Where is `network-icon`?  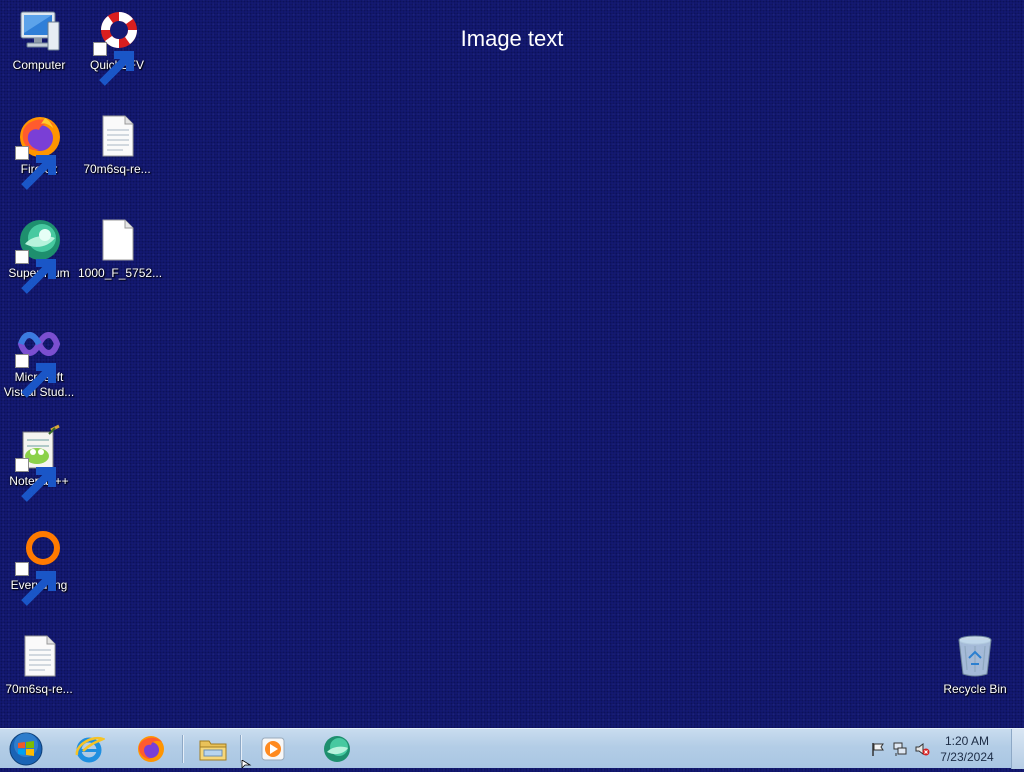 network-icon is located at coordinates (900, 749).